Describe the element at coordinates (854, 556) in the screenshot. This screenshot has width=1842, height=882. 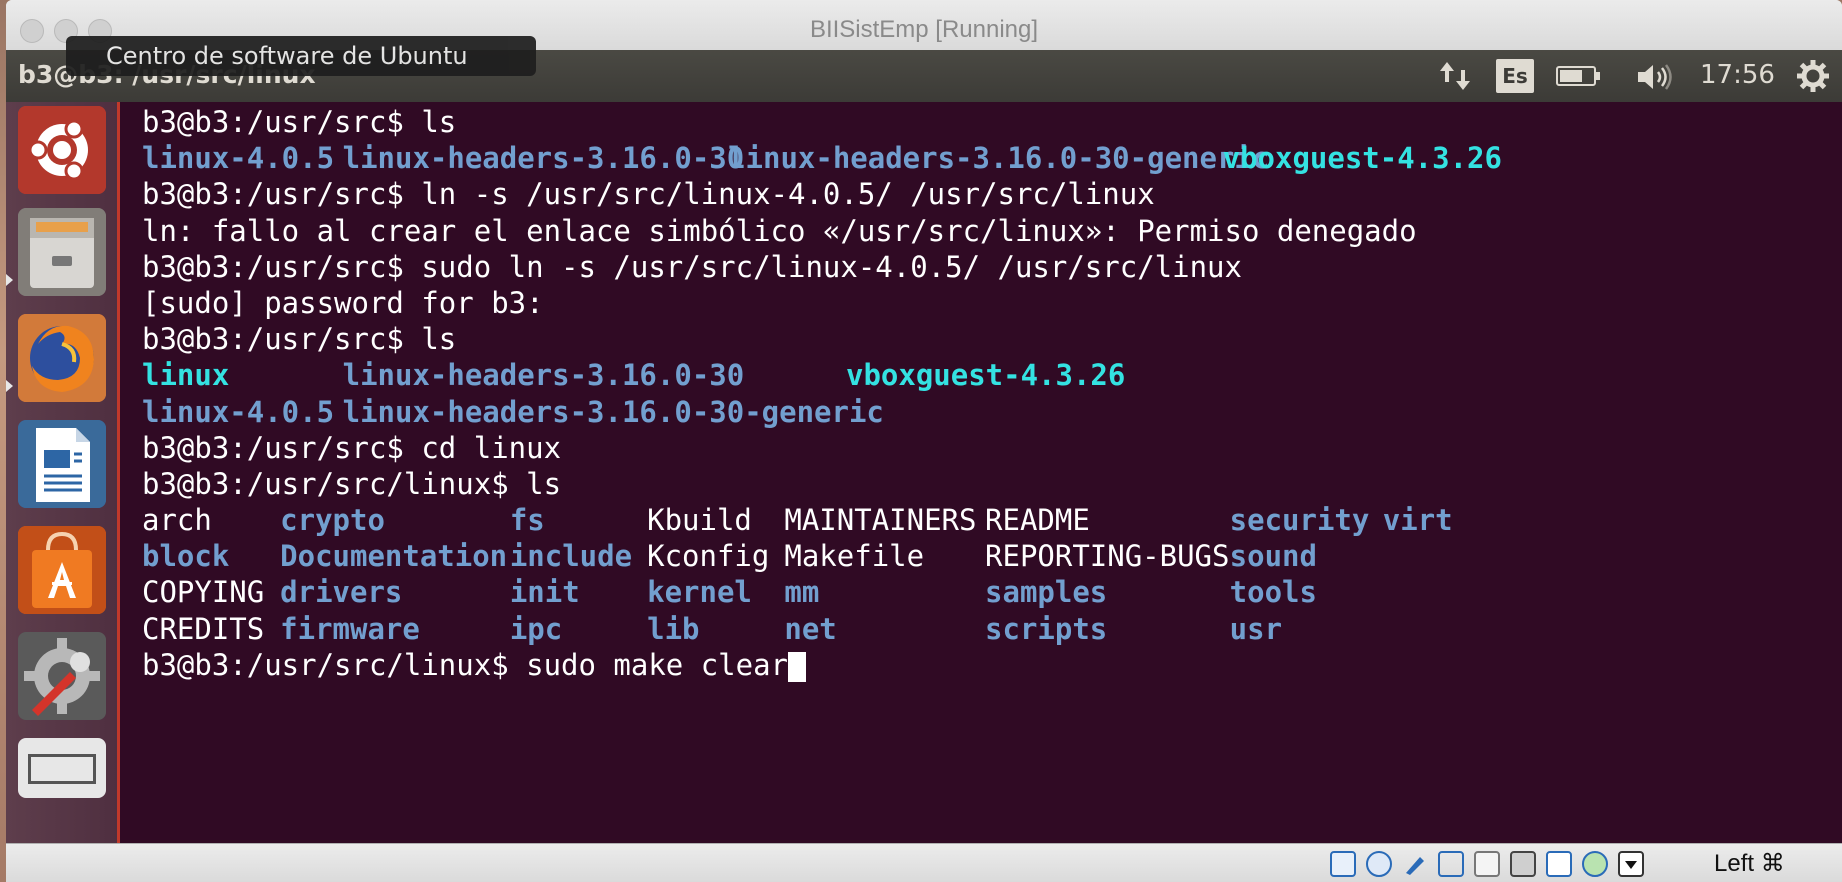
I see `ls-entry: Makefile` at that location.